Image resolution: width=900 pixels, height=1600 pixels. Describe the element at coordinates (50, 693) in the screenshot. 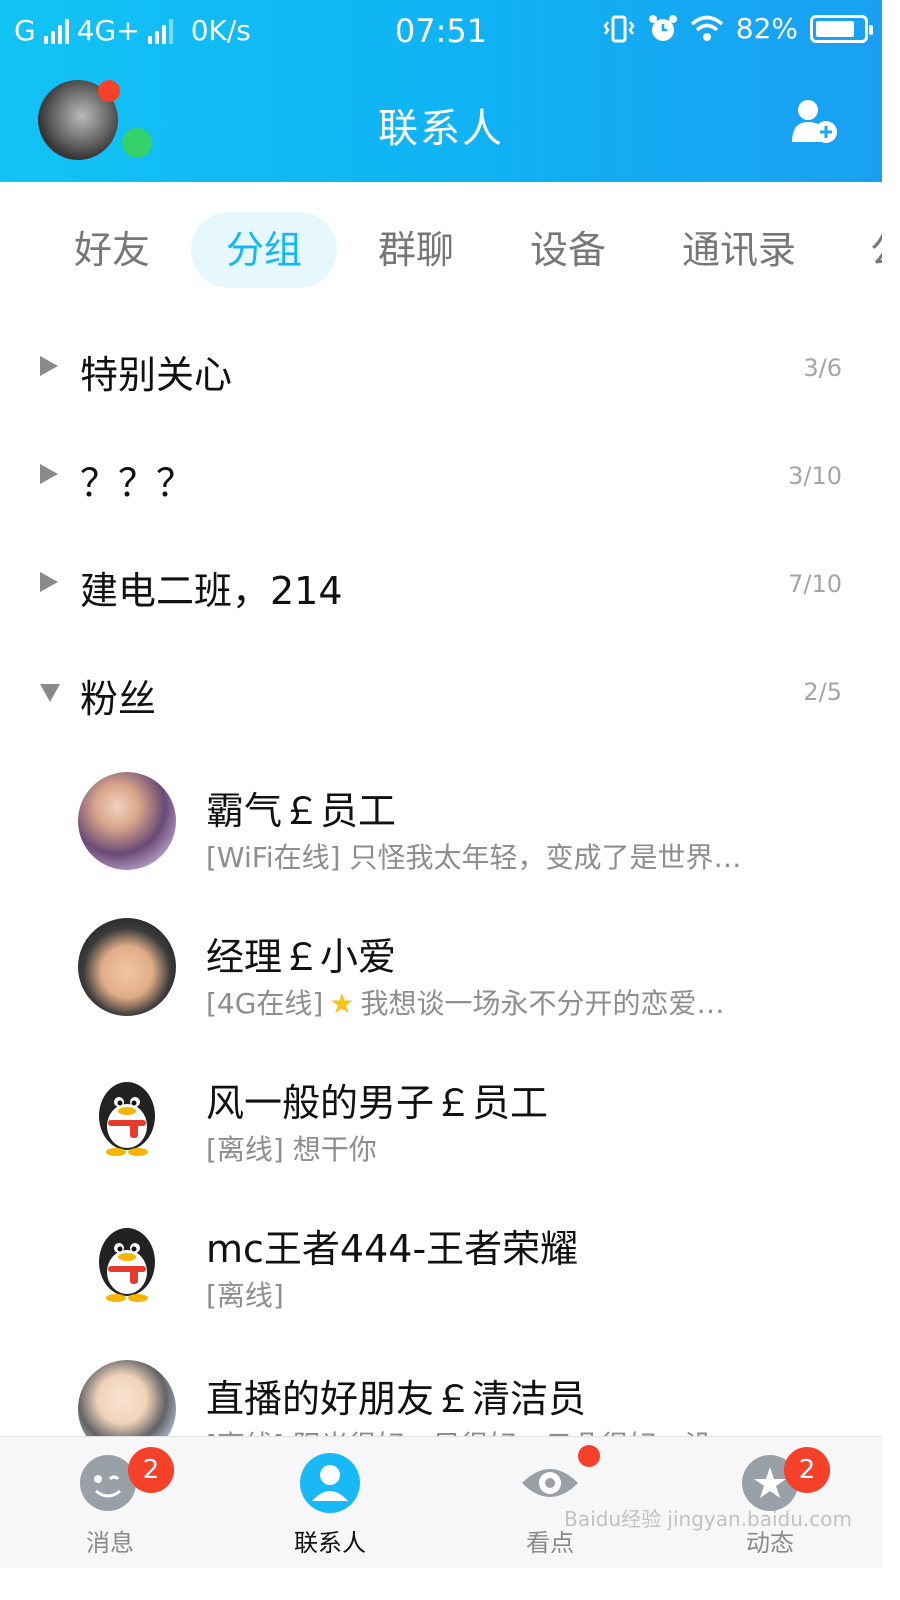

I see `collapse-arrow-icon` at that location.